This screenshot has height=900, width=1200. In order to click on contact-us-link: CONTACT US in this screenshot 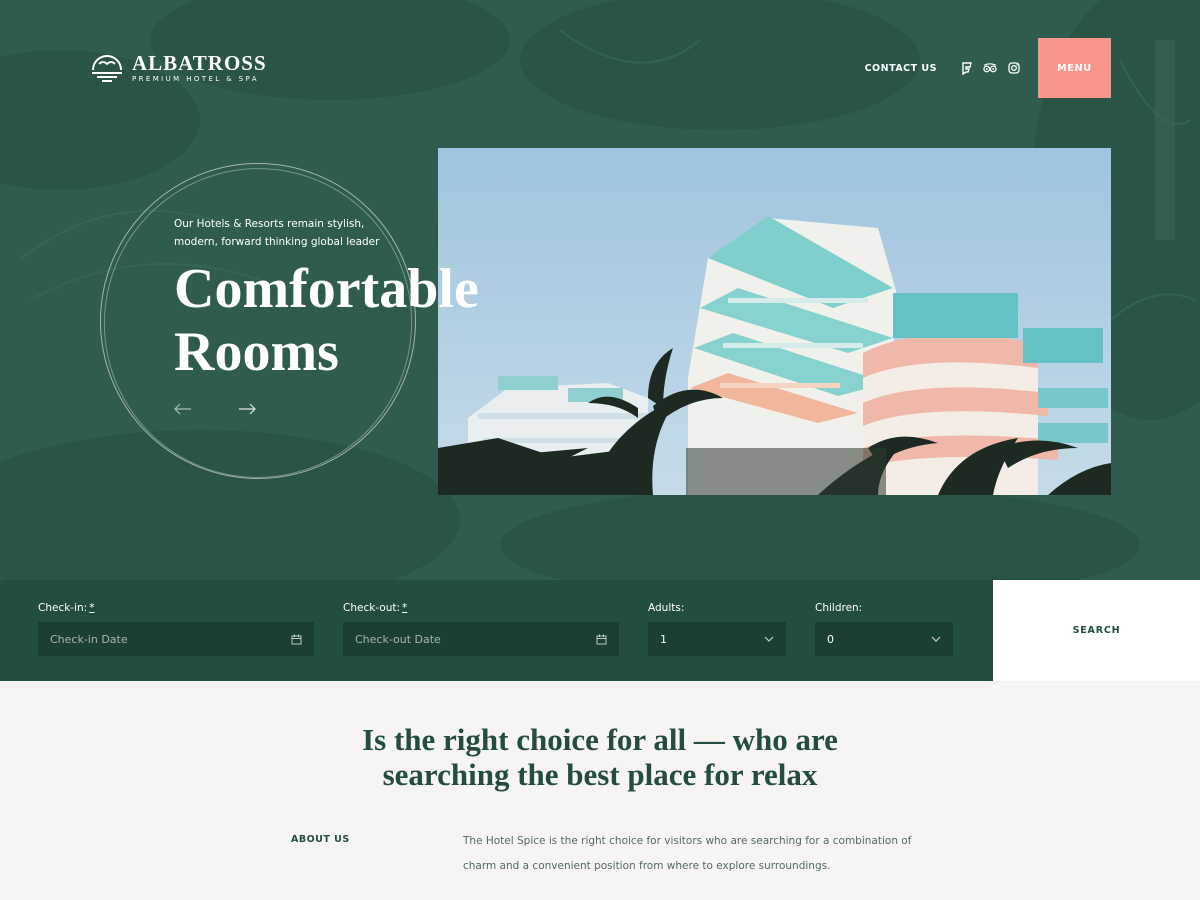, I will do `click(901, 68)`.